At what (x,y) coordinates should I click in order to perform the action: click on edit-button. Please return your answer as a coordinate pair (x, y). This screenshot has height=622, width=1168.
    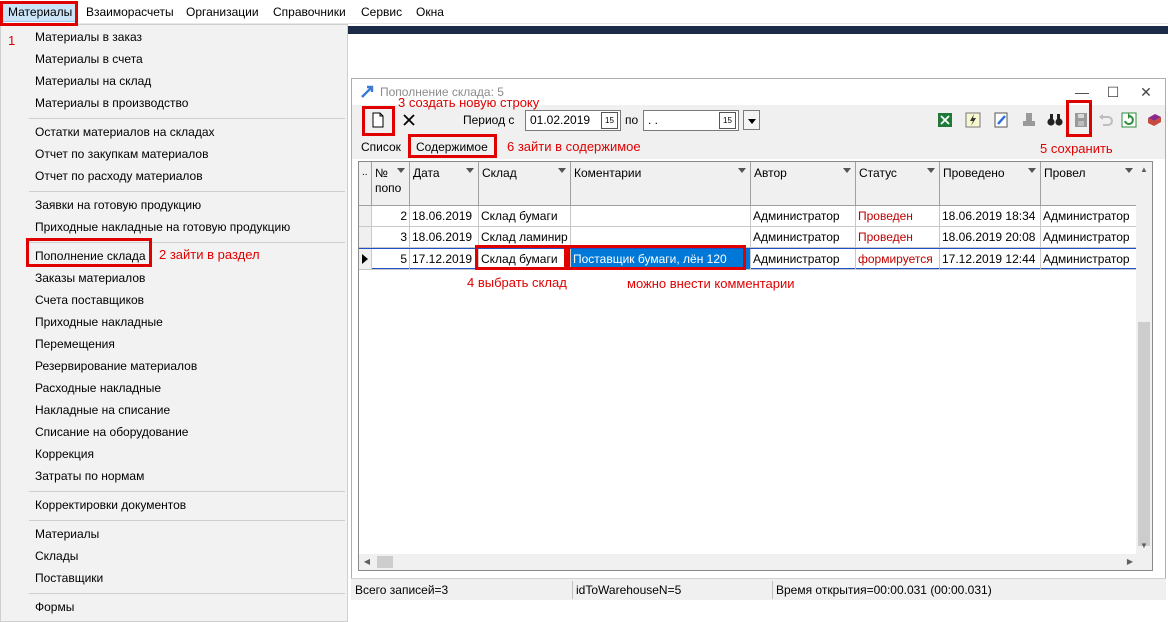
    Looking at the image, I should click on (1001, 120).